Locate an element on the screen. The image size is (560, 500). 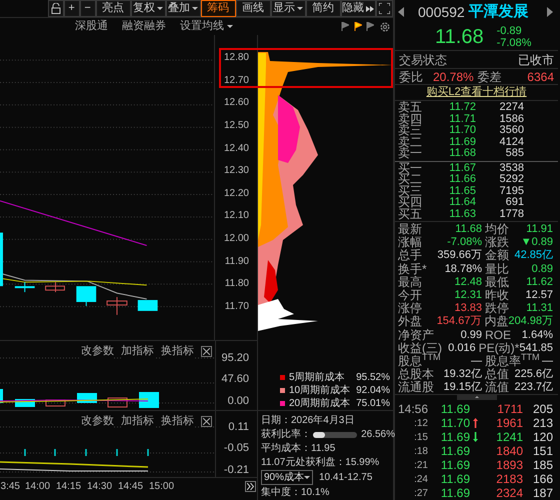
order-level-label: 卖三 is located at coordinates (410, 130).